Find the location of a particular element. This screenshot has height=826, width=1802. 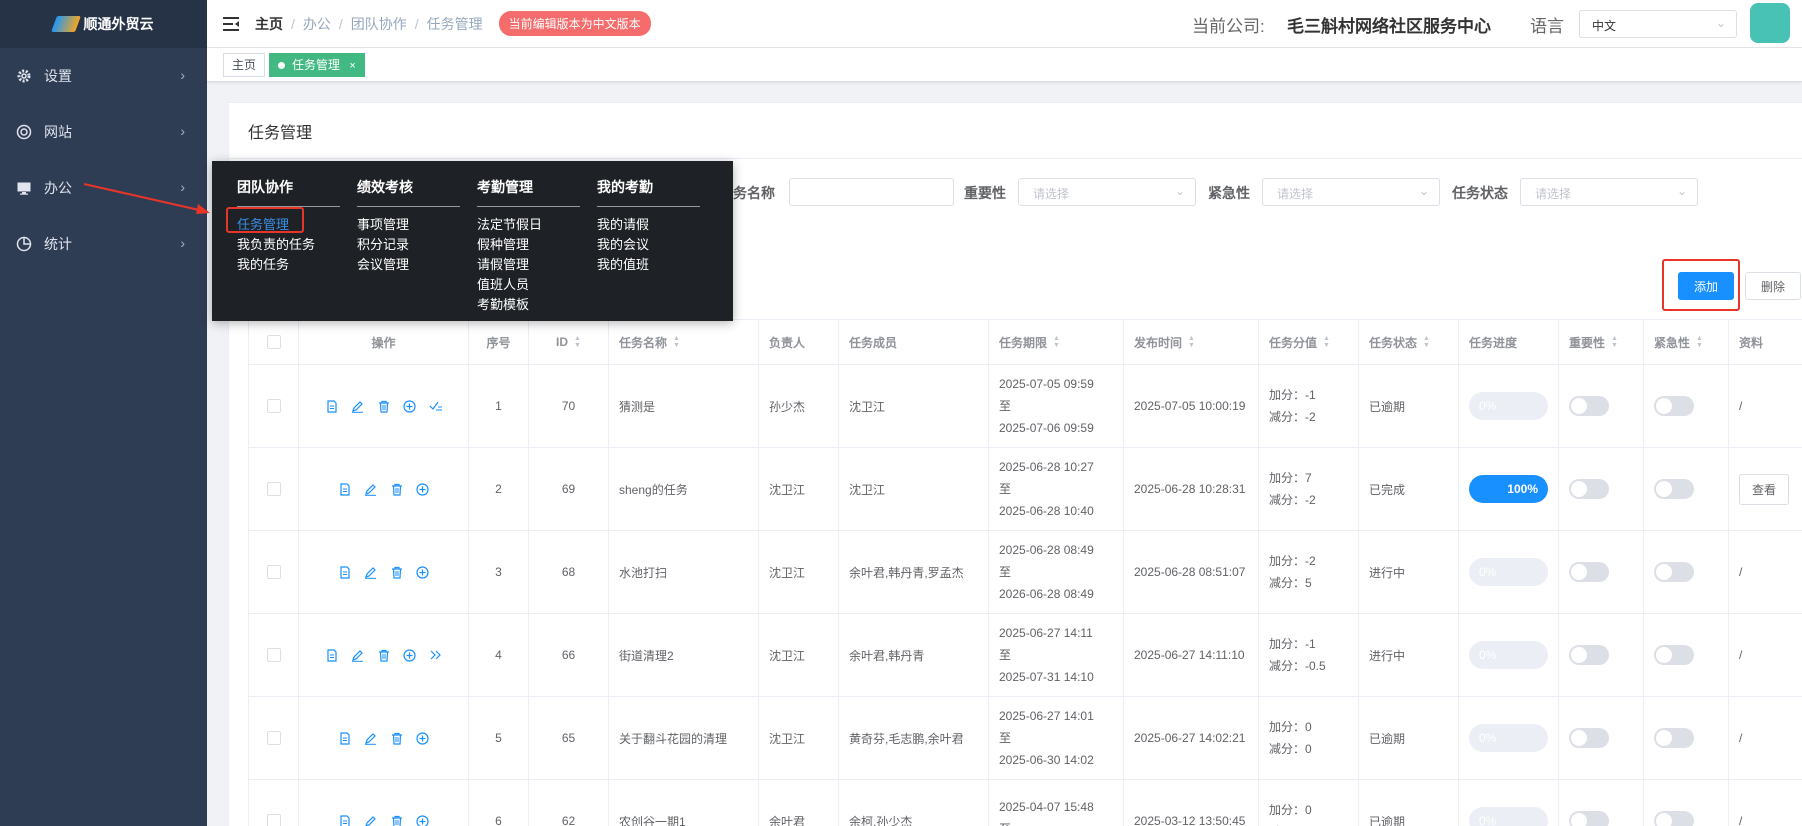

language-select: 中文 ⌄ is located at coordinates (1658, 24).